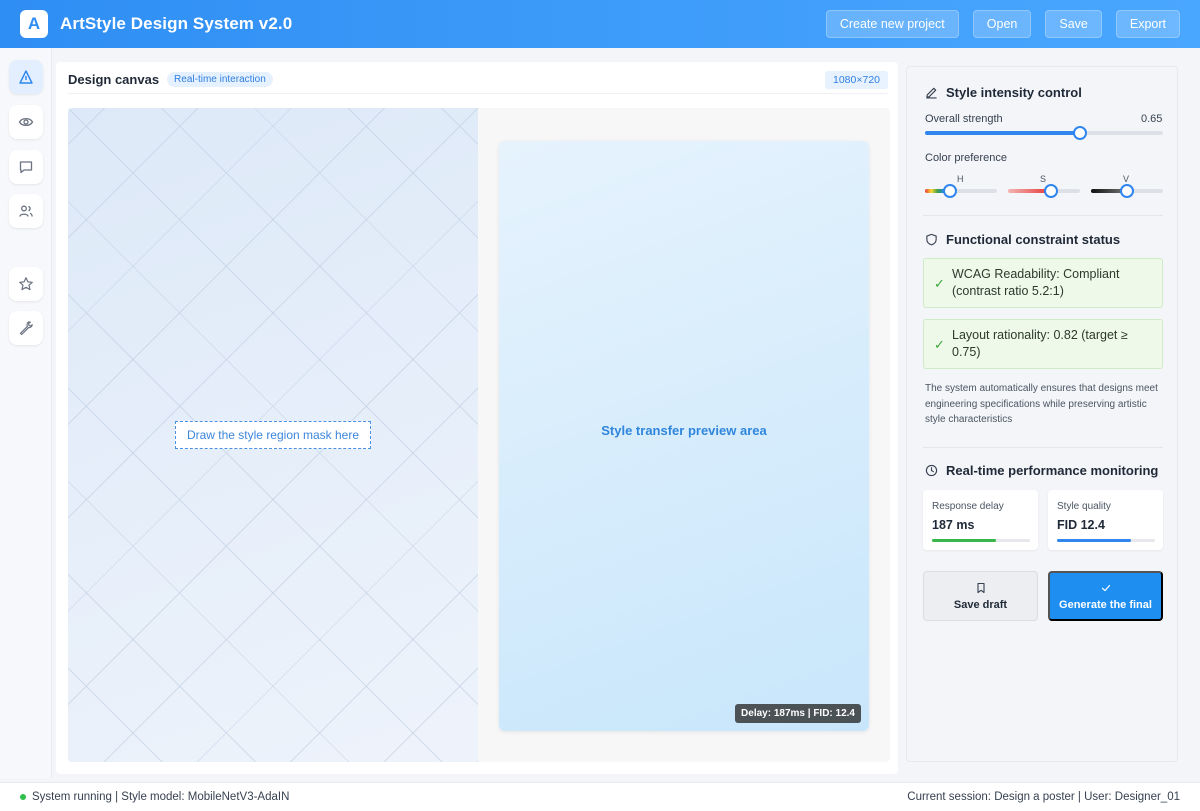  What do you see at coordinates (966, 158) in the screenshot?
I see `color-preference-label: Color preference` at bounding box center [966, 158].